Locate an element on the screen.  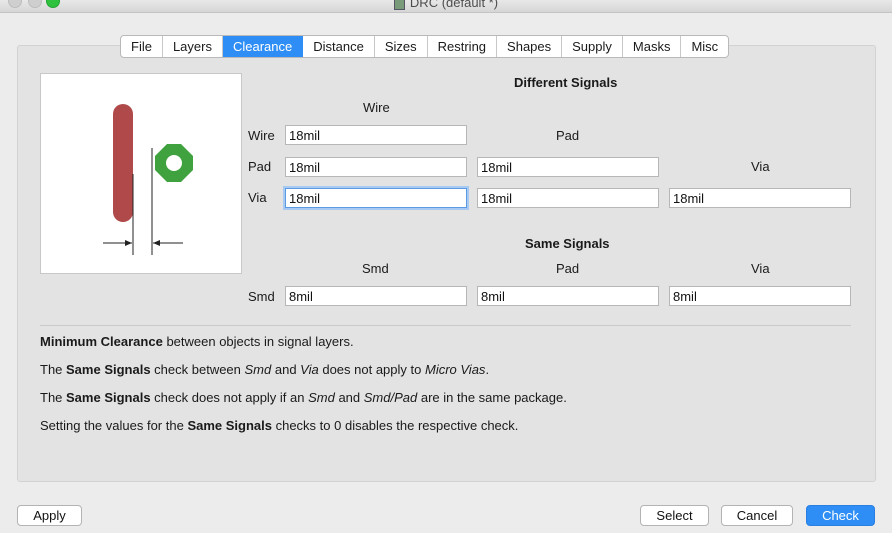
tab-shapes: Shapes is located at coordinates (530, 46).